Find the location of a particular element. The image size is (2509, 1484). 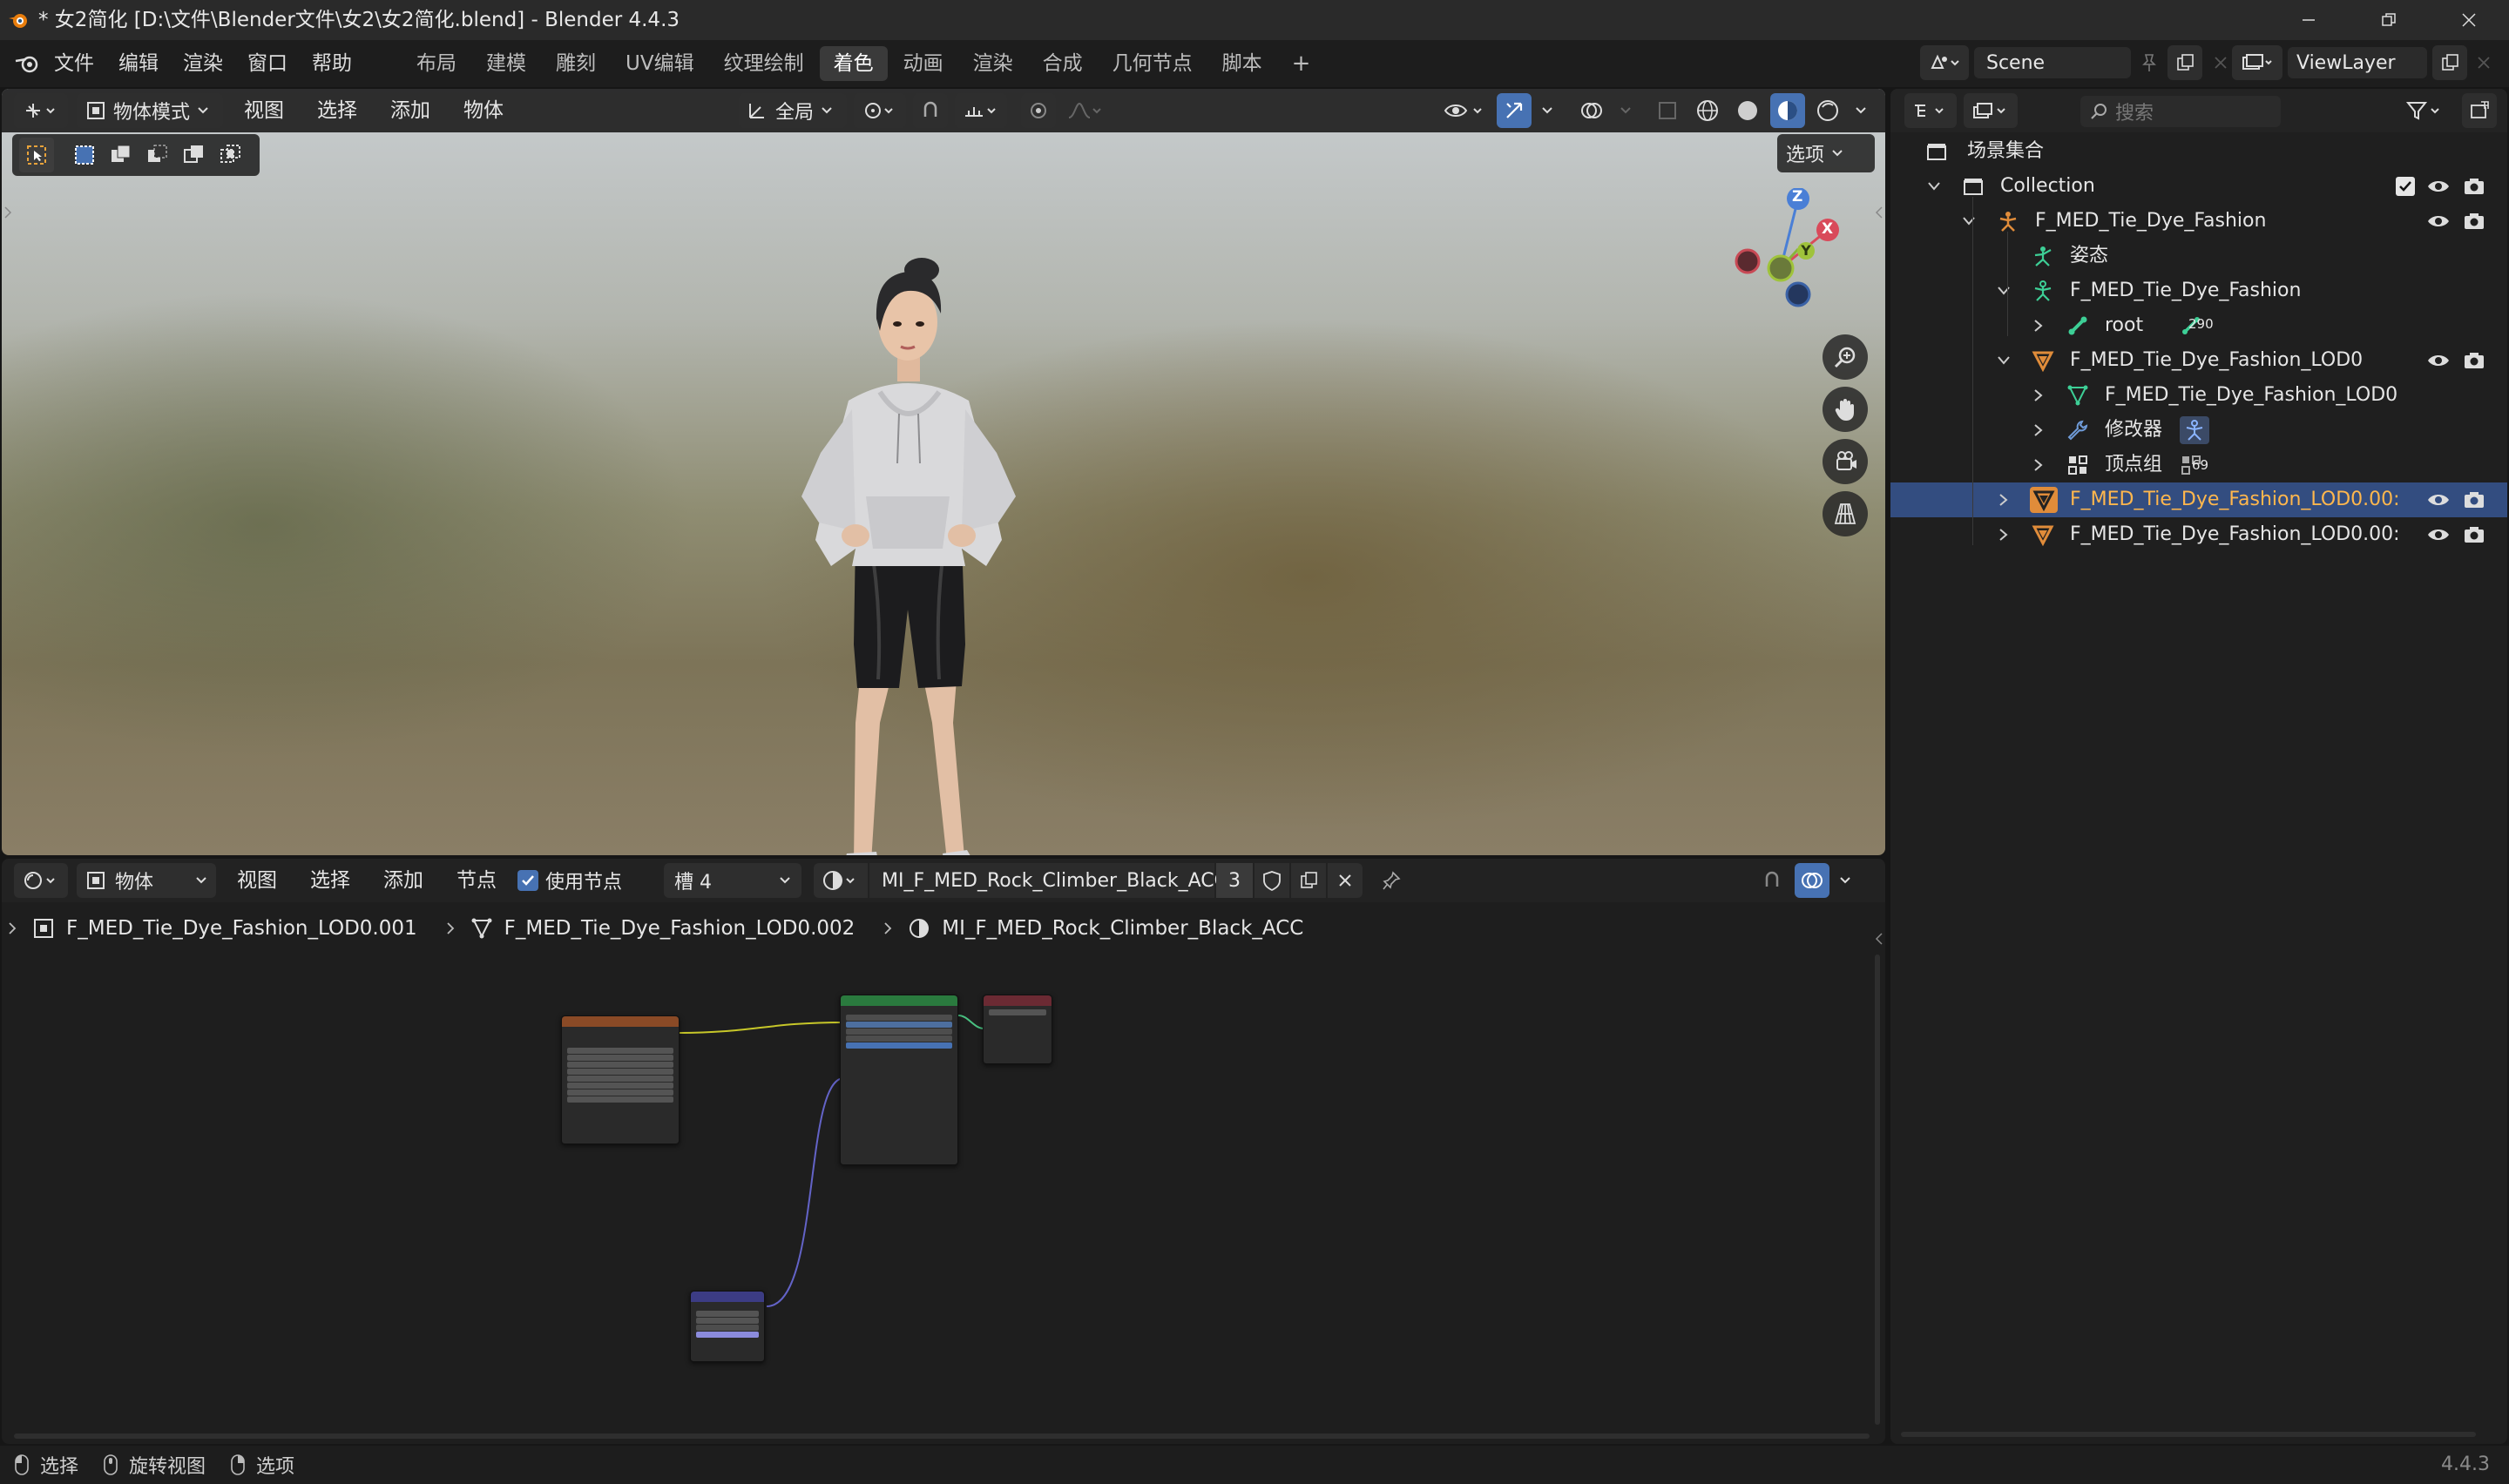

tree-row-mesh-lod0-001: F_MED_Tie_Dye_Fashion_LOD0.00: is located at coordinates (2198, 500).